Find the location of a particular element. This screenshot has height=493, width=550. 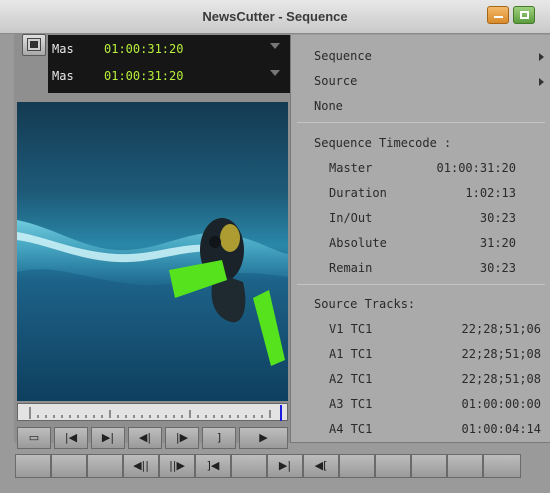

menu-item-track: A1 TC1 is located at coordinates (350, 354).